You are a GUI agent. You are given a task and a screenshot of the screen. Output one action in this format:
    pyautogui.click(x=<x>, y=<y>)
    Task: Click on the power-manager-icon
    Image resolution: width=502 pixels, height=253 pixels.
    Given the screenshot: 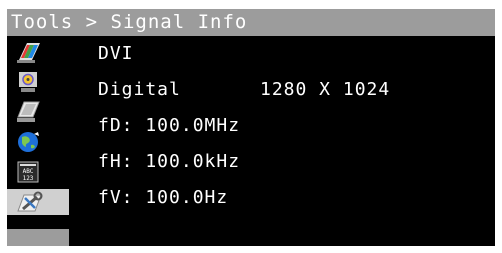 What is the action you would take?
    pyautogui.click(x=28, y=111)
    